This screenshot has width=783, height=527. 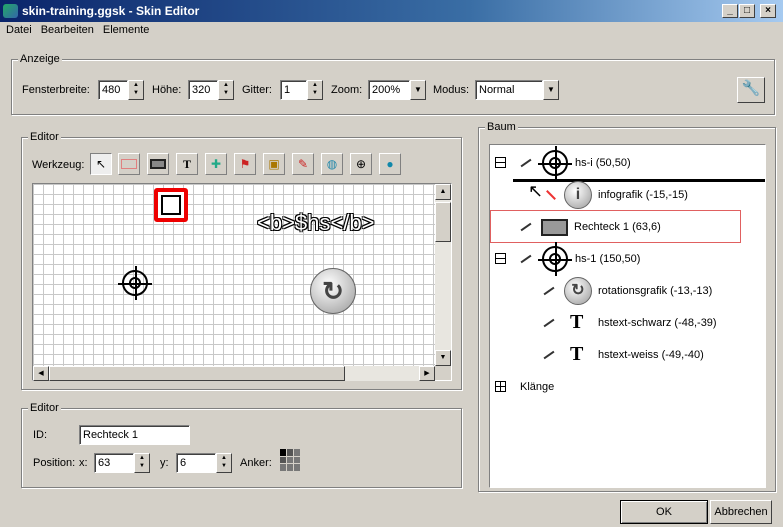 I want to click on ok-button: OK, so click(x=664, y=512).